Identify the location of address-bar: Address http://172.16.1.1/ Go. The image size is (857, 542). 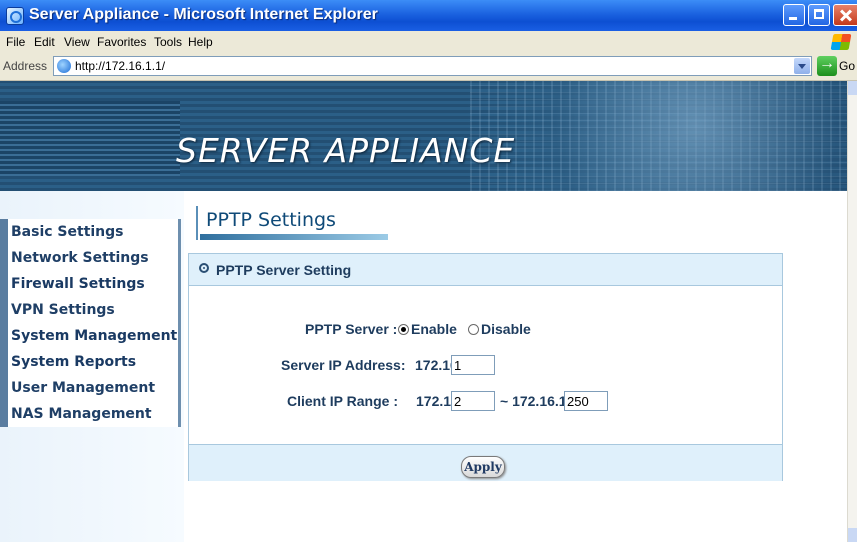
(428, 67).